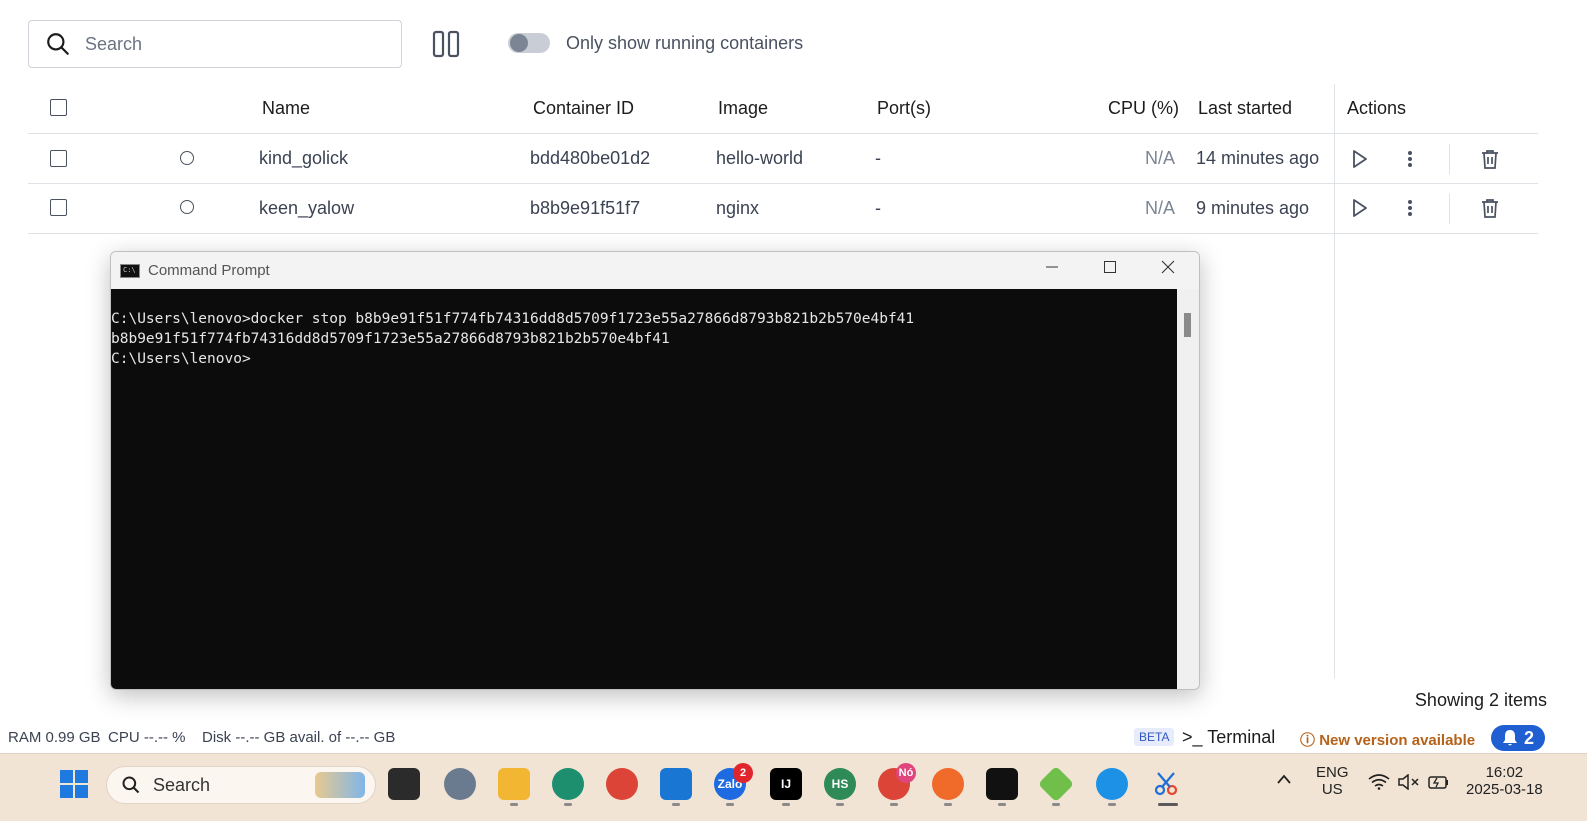  I want to click on settings-gear-icon, so click(460, 784).